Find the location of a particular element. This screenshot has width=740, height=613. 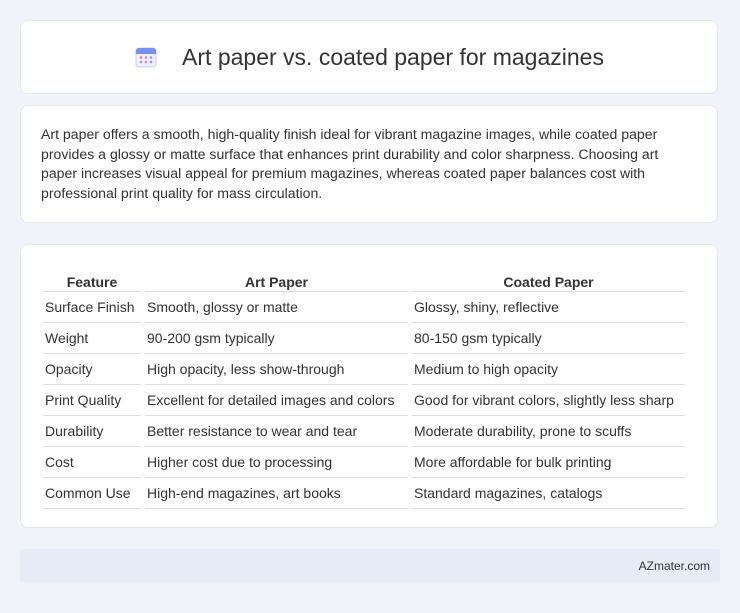

column-header-coated-paper: Coated Paper is located at coordinates (548, 278).